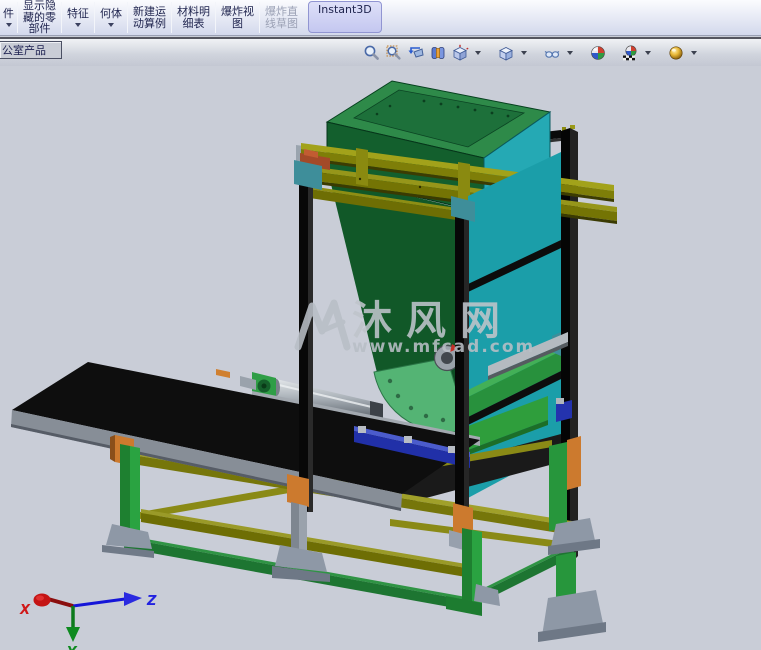 This screenshot has height=650, width=761. I want to click on exploded-view-label: 爆炸视 图, so click(237, 17).